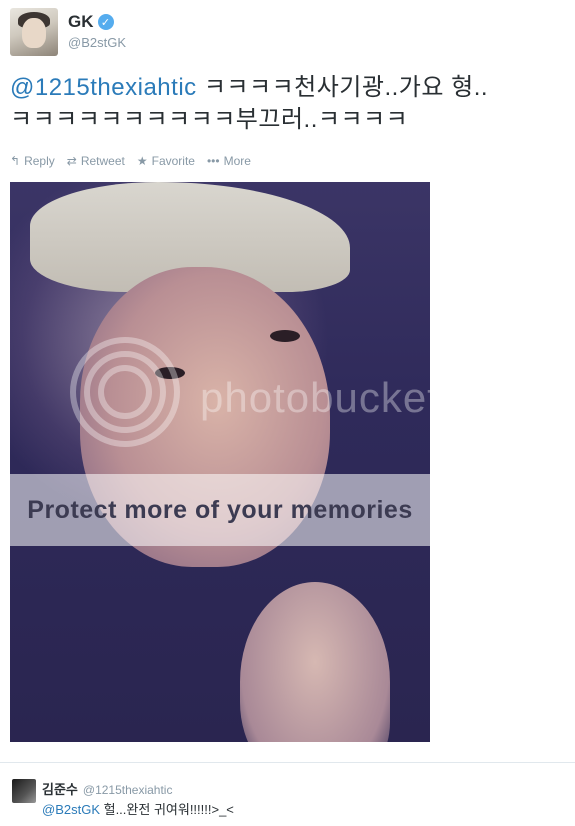 This screenshot has height=826, width=575. Describe the element at coordinates (105, 22) in the screenshot. I see `verified-badge-icon: ✓` at that location.